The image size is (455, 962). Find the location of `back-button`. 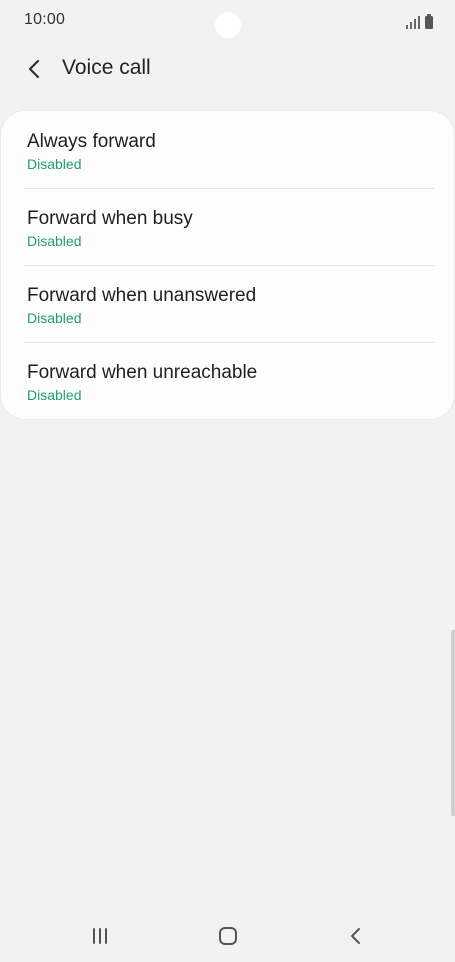

back-button is located at coordinates (35, 69).